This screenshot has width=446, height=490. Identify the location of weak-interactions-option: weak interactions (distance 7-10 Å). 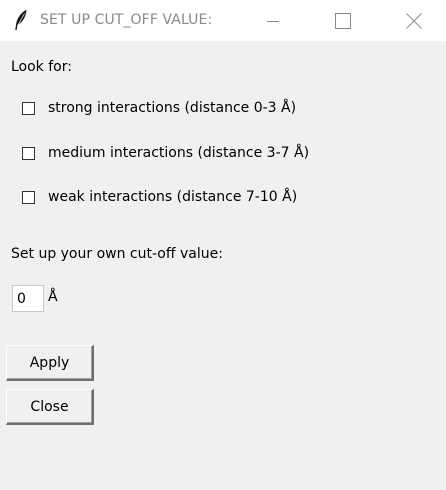
(159, 197).